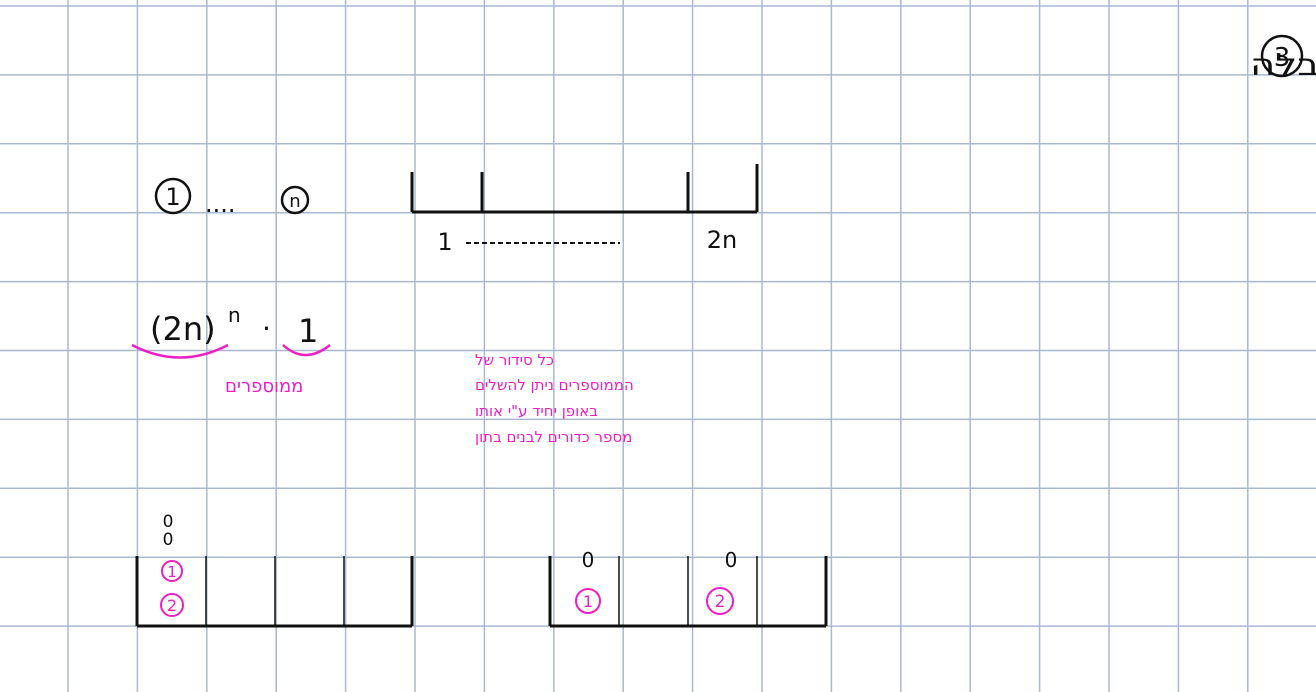 The height and width of the screenshot is (692, 1316). What do you see at coordinates (308, 331) in the screenshot?
I see `formula-factor: 1` at bounding box center [308, 331].